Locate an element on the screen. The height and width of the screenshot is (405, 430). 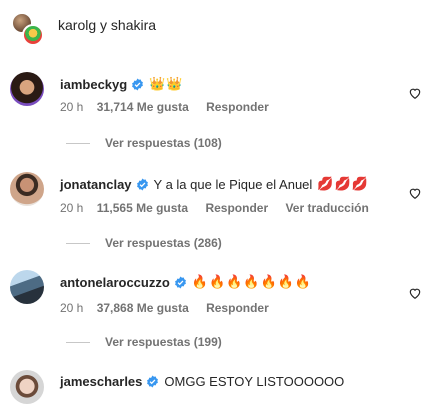
comment-meta: 20 h 31,714 Me gusta Responder is located at coordinates (171, 107).